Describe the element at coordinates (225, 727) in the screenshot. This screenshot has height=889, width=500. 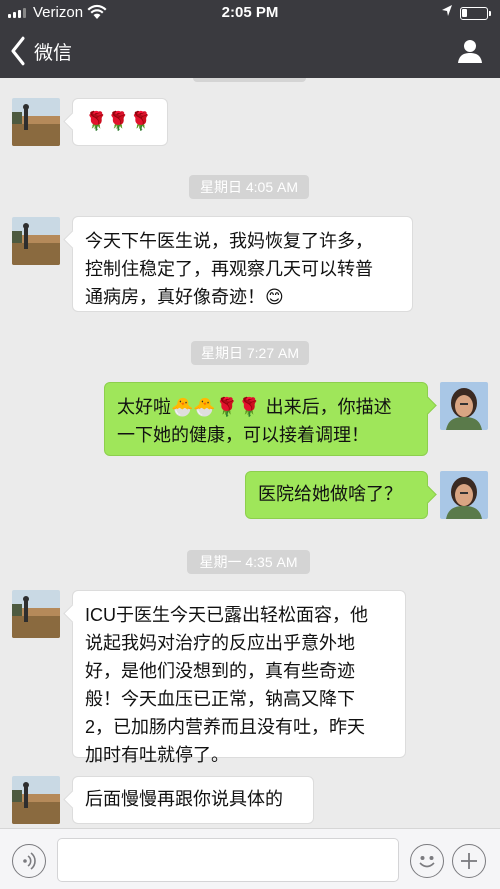
I see `message-line: 2，已加肠内营养而且没有吐，昨天` at that location.